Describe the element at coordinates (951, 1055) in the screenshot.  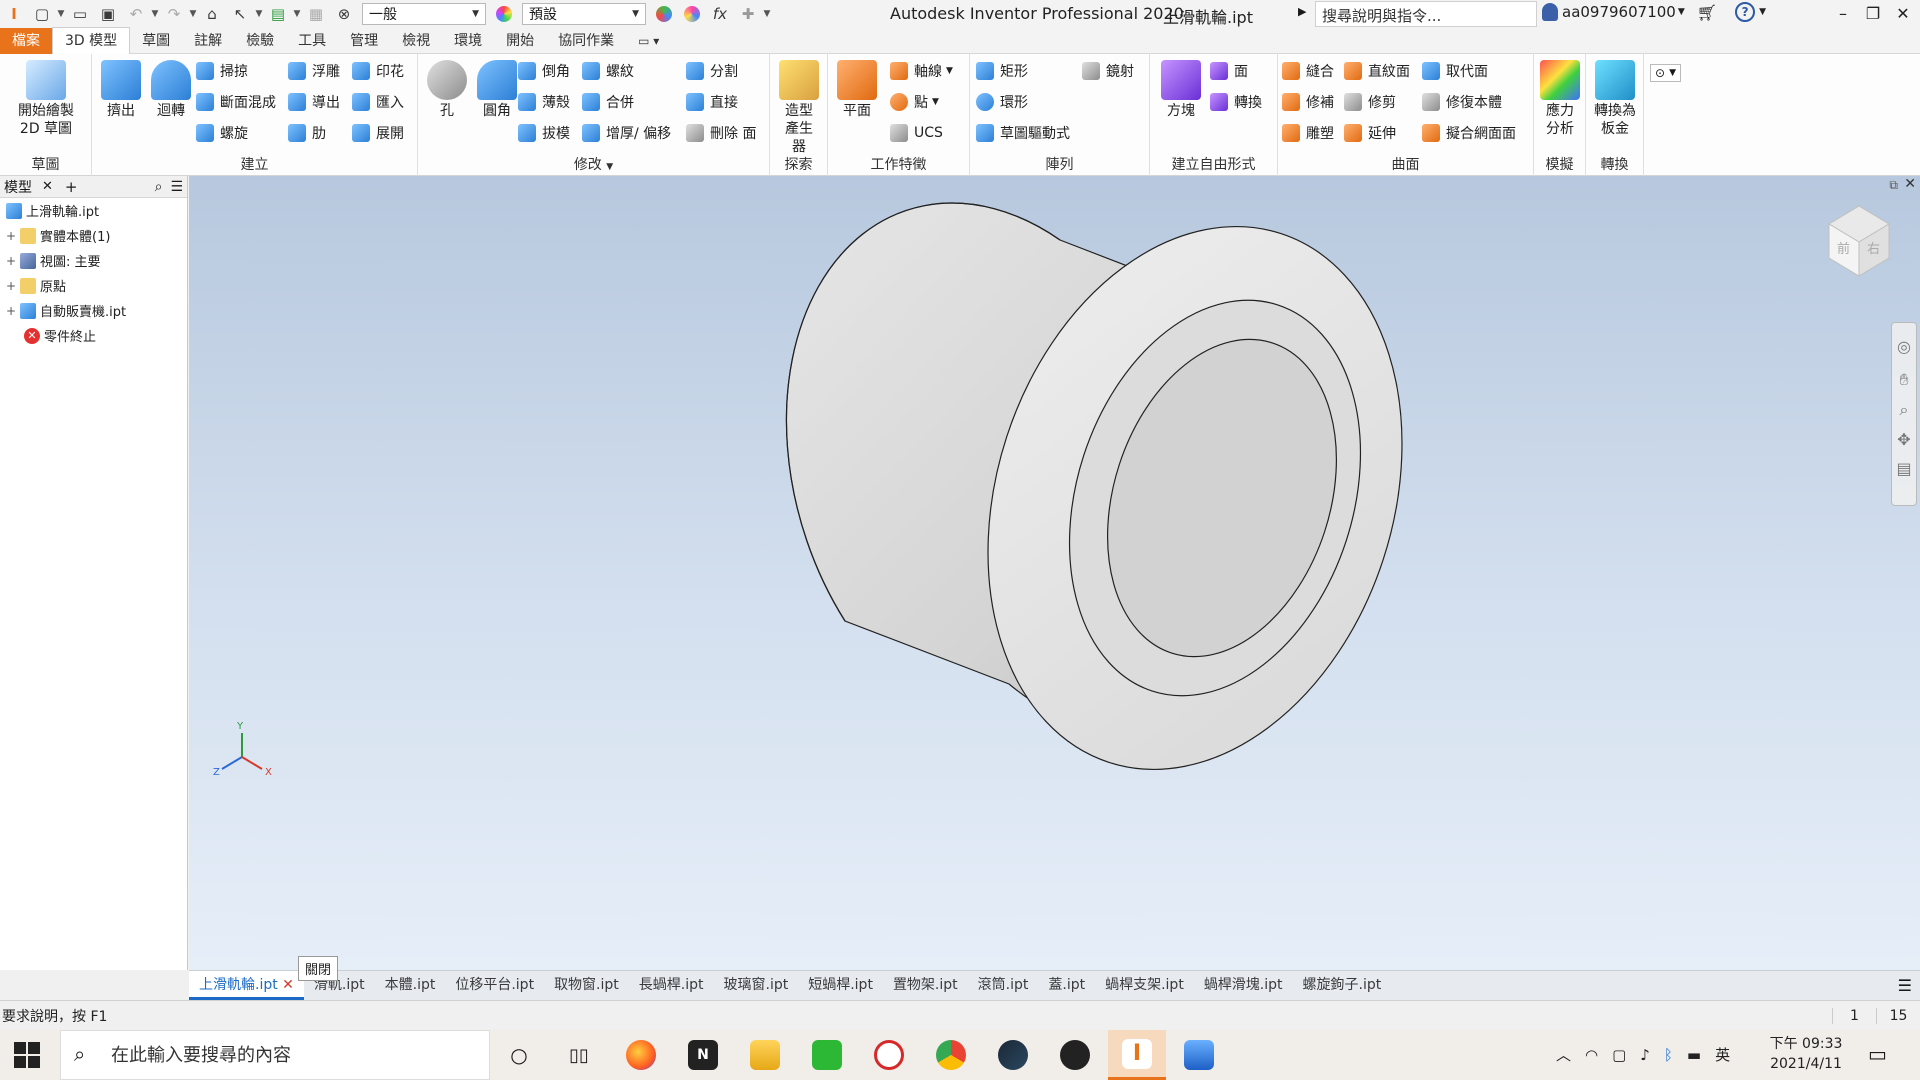
I see `chrome-icon` at that location.